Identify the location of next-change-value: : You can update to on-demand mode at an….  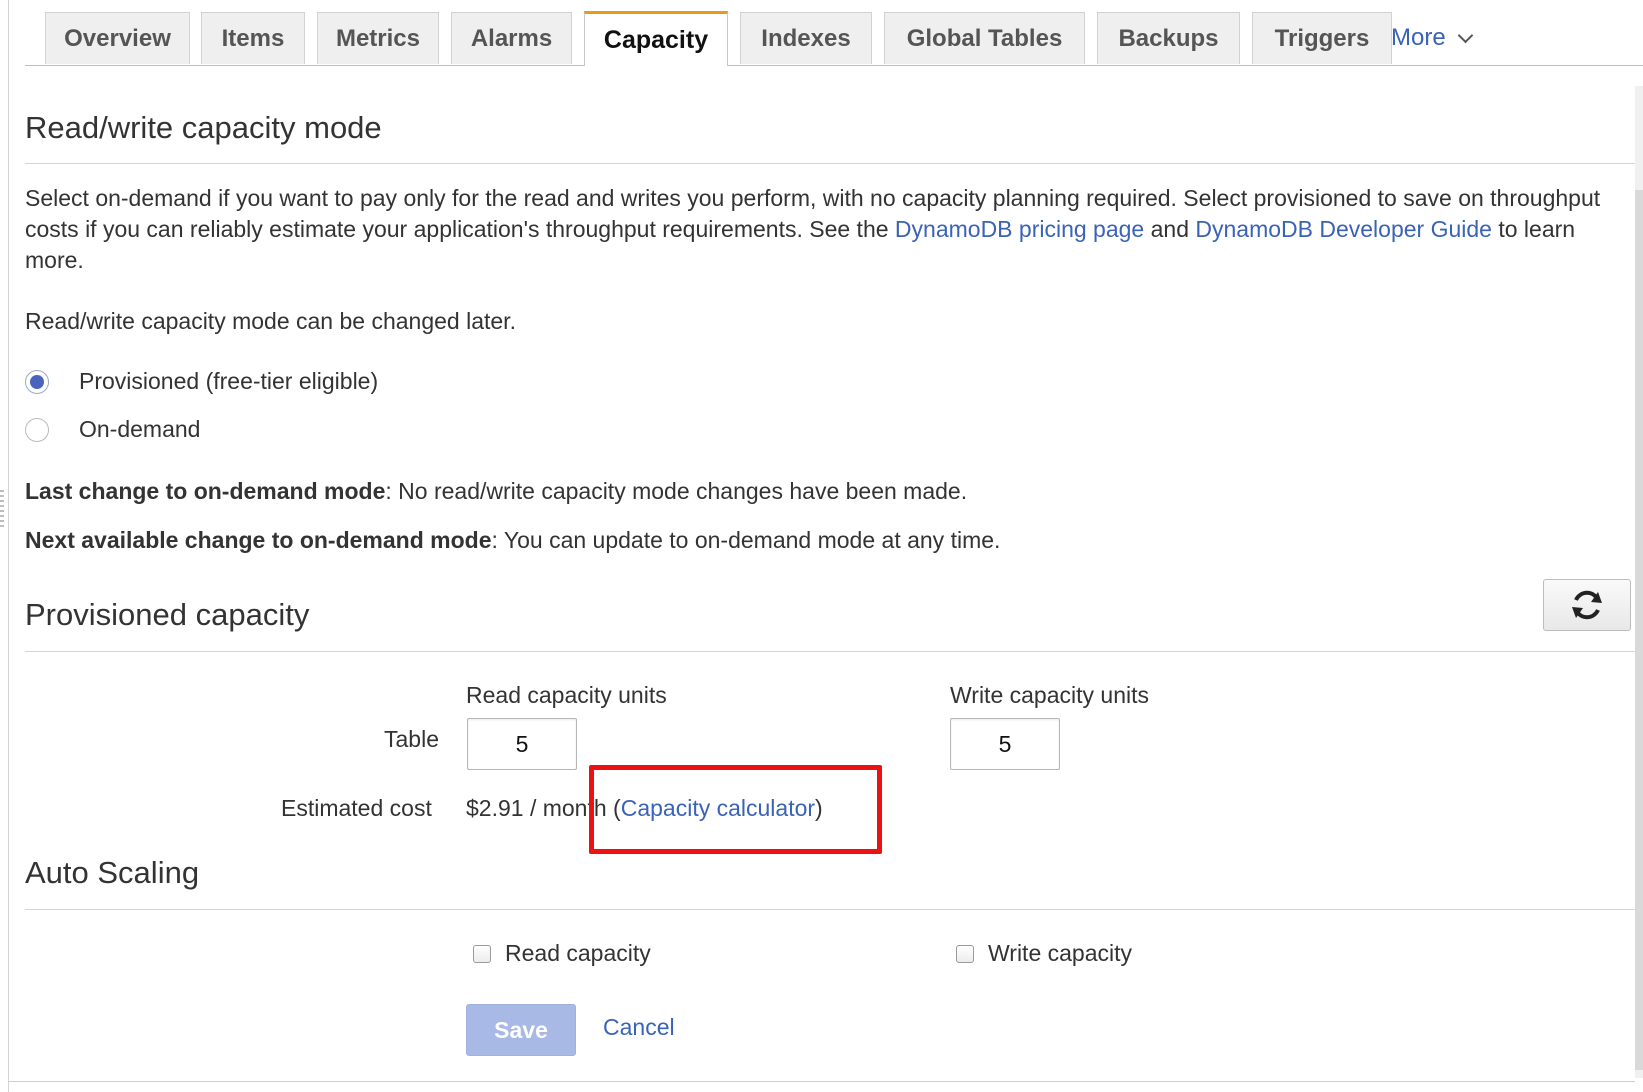
(746, 540).